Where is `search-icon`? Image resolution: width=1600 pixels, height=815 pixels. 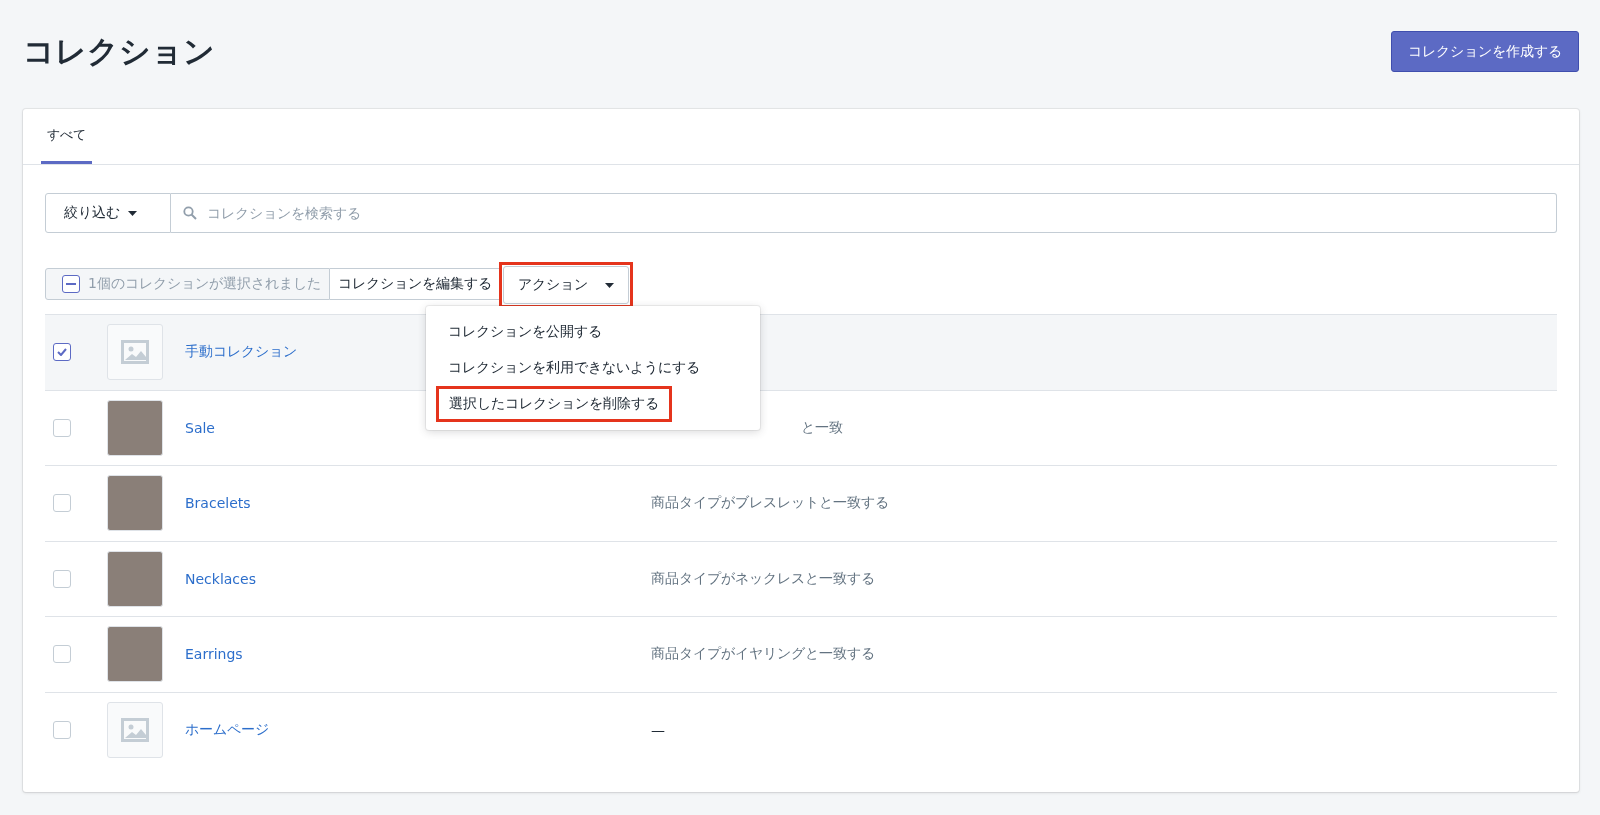
search-icon is located at coordinates (190, 213).